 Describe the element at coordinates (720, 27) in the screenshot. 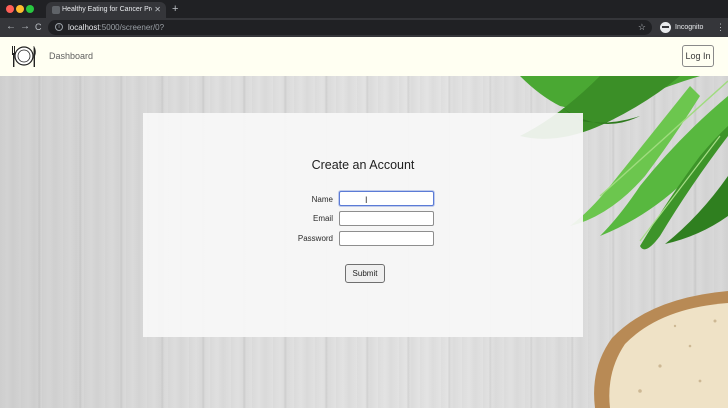

I see `browser-menu-icon: ⋮` at that location.